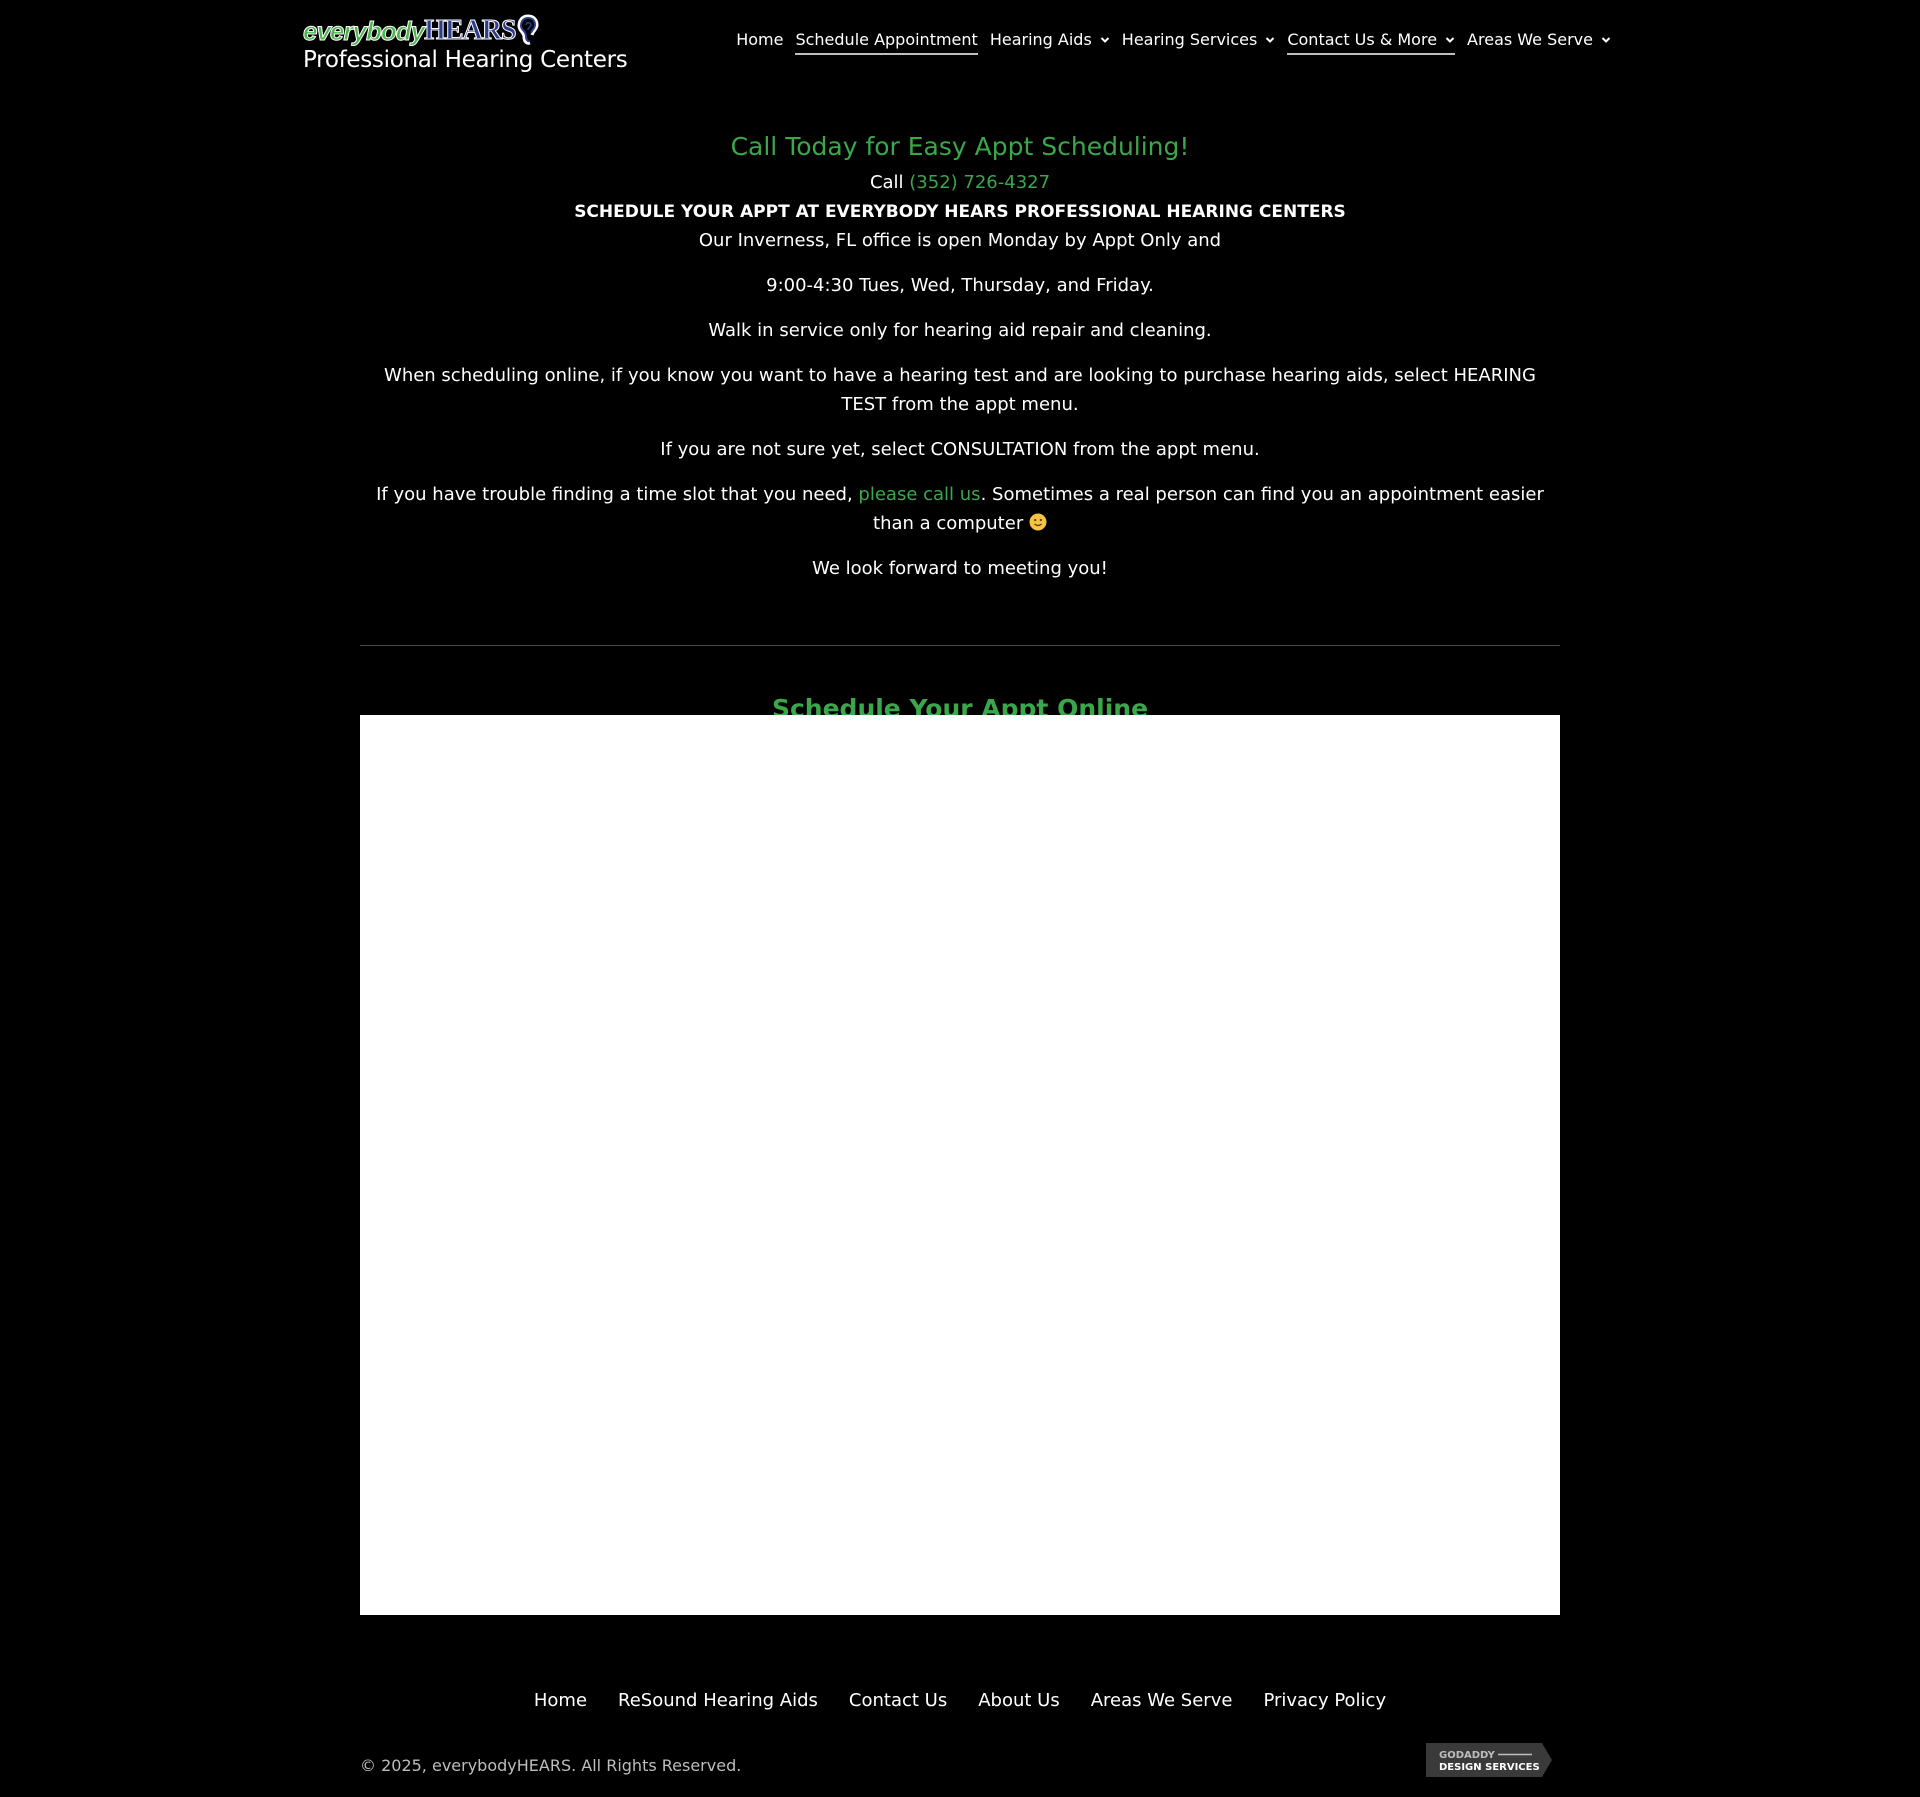 Image resolution: width=1920 pixels, height=1797 pixels. I want to click on nav-item-label: Areas We Serve, so click(1530, 39).